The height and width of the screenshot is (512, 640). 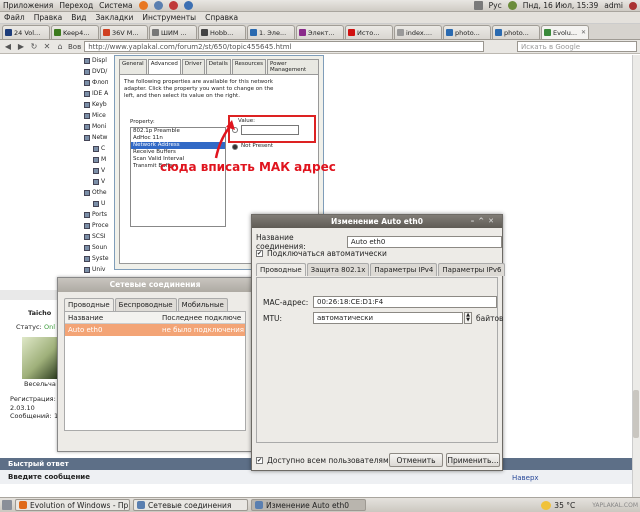 I want to click on tab-resources: Resources, so click(x=248, y=66).